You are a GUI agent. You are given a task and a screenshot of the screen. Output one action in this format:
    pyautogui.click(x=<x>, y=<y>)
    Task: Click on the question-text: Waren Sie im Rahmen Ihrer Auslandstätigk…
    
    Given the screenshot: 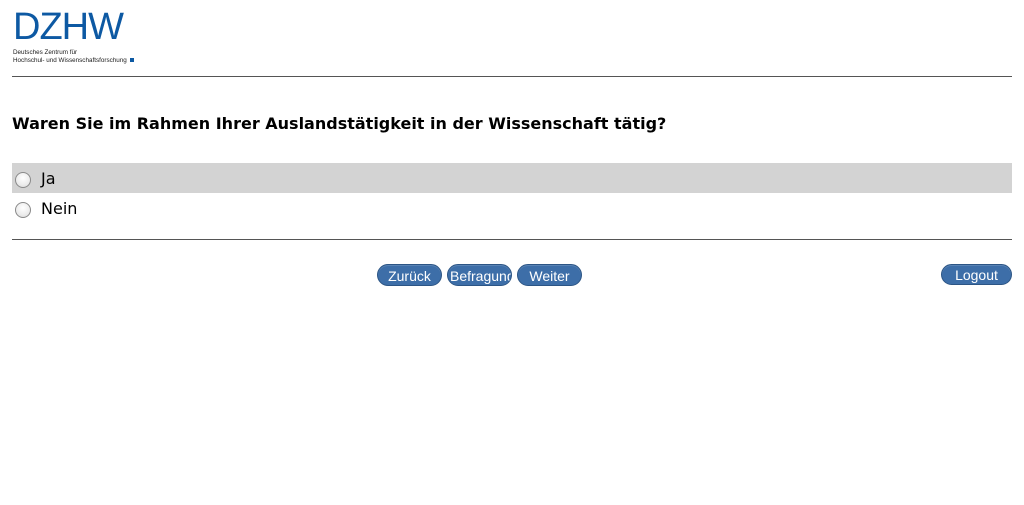 What is the action you would take?
    pyautogui.click(x=339, y=123)
    